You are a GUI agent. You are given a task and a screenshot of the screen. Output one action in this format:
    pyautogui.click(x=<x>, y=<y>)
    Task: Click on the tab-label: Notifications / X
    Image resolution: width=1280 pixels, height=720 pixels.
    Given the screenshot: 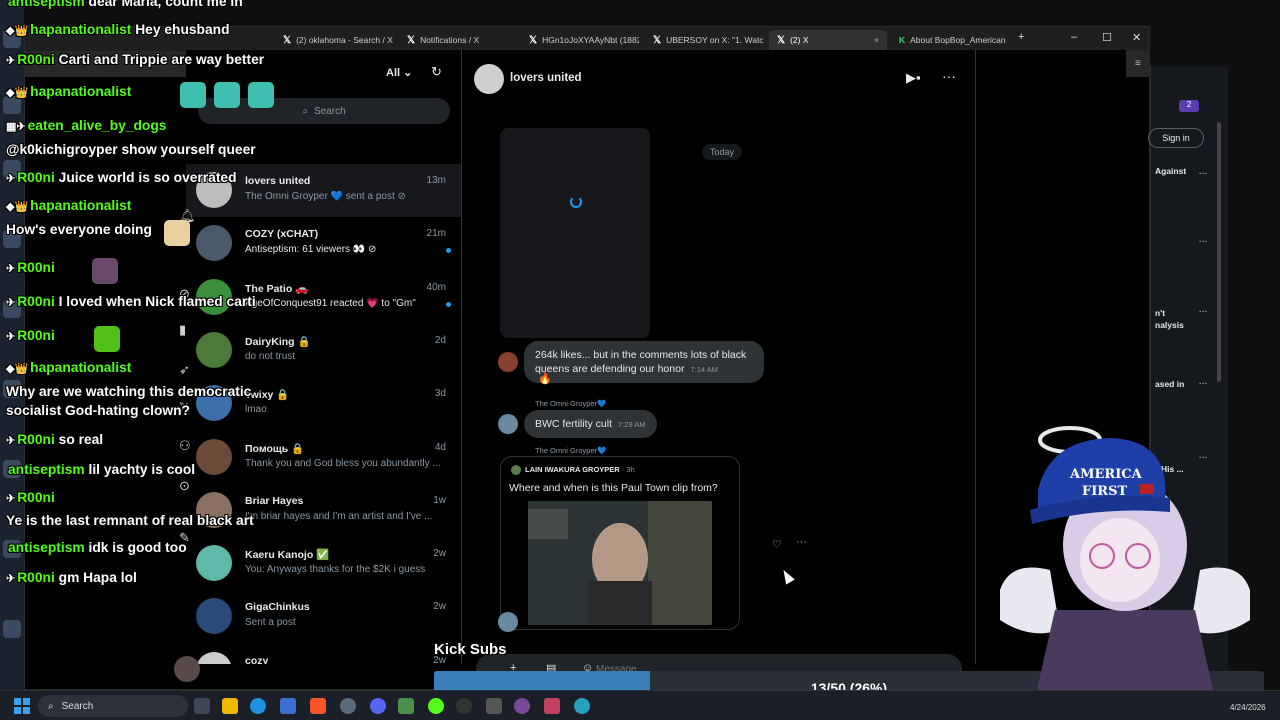 What is the action you would take?
    pyautogui.click(x=450, y=40)
    